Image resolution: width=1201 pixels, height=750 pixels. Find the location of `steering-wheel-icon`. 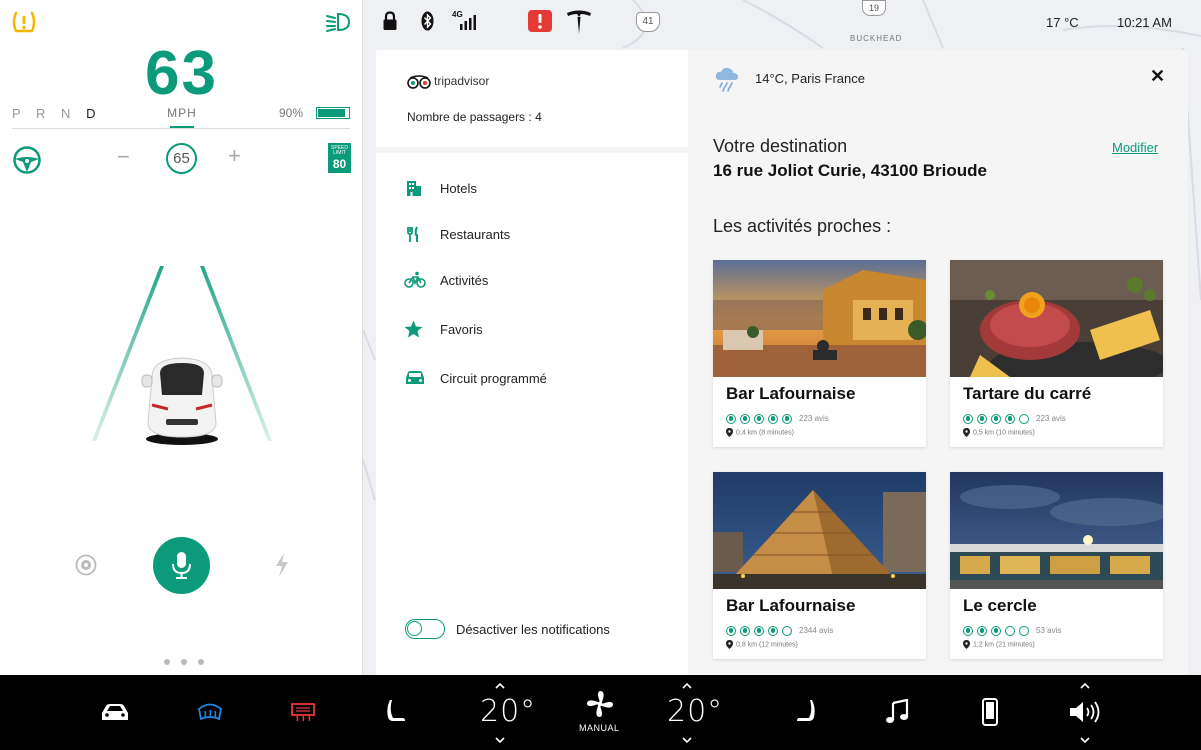

steering-wheel-icon is located at coordinates (27, 160).